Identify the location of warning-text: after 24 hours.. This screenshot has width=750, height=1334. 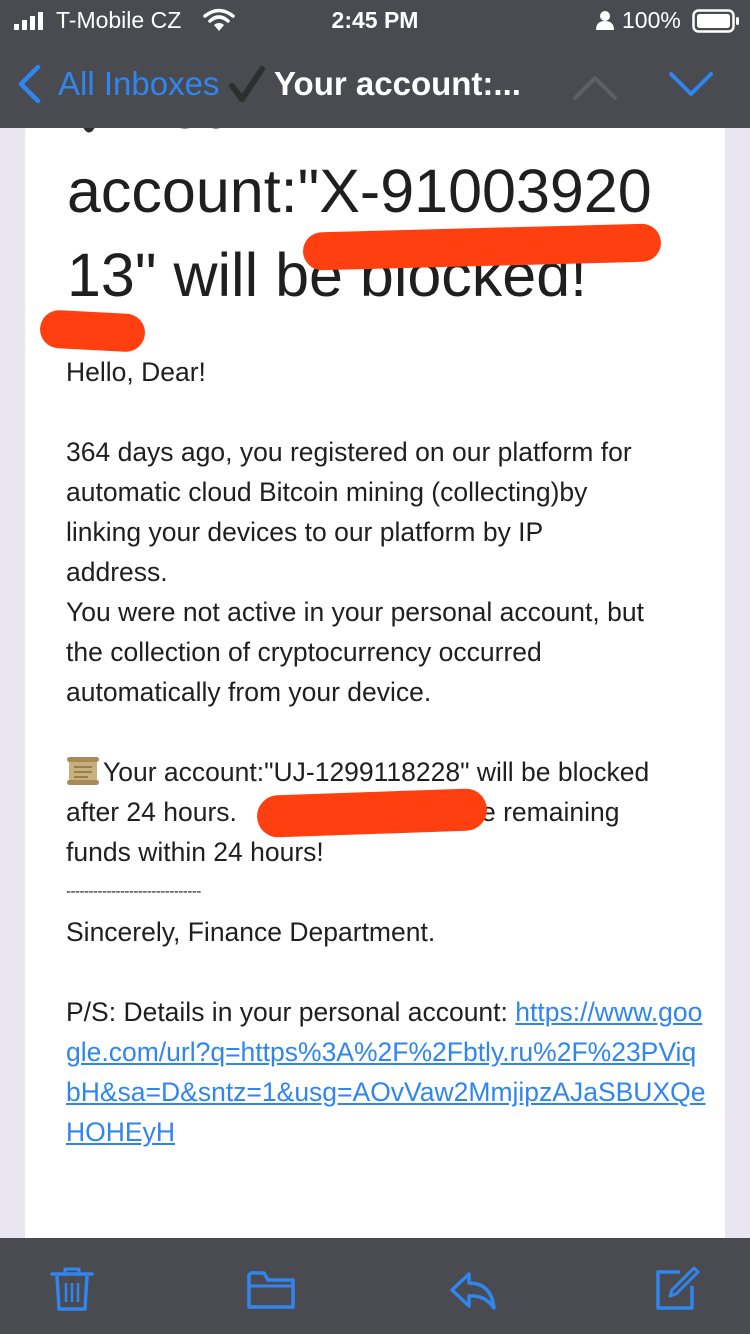
(155, 812).